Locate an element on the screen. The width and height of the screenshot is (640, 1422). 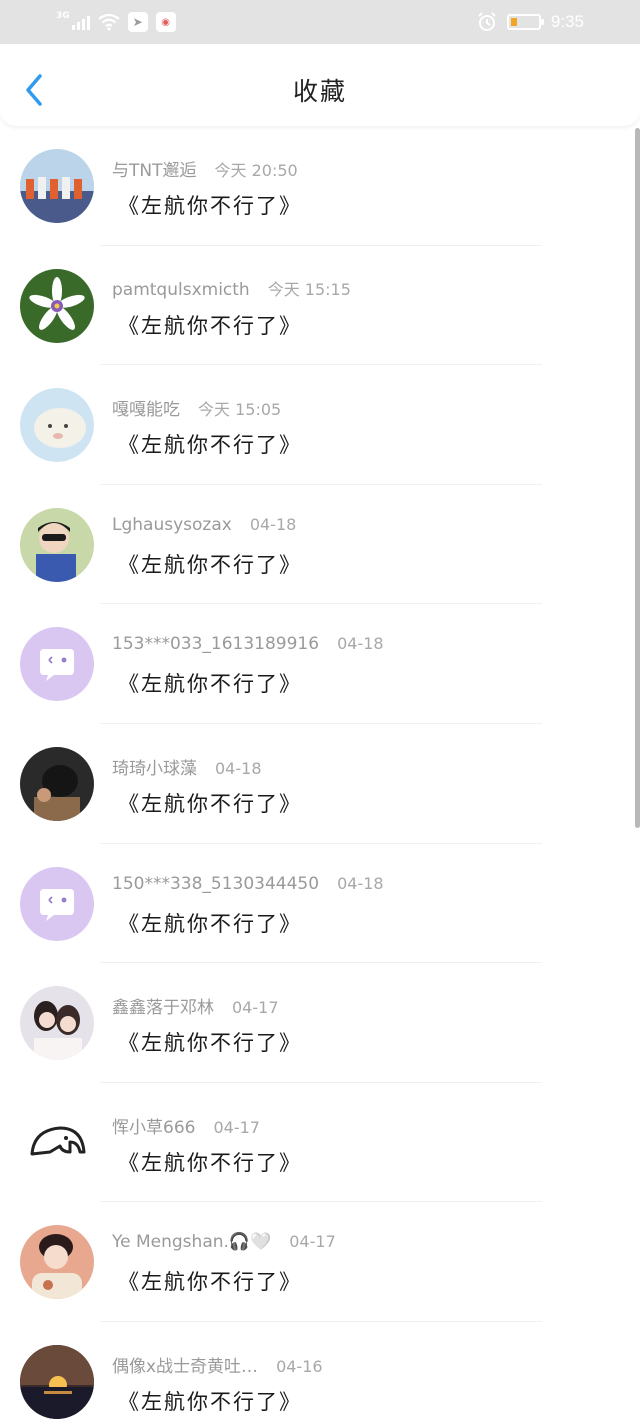
network-type: 3G is located at coordinates (63, 16).